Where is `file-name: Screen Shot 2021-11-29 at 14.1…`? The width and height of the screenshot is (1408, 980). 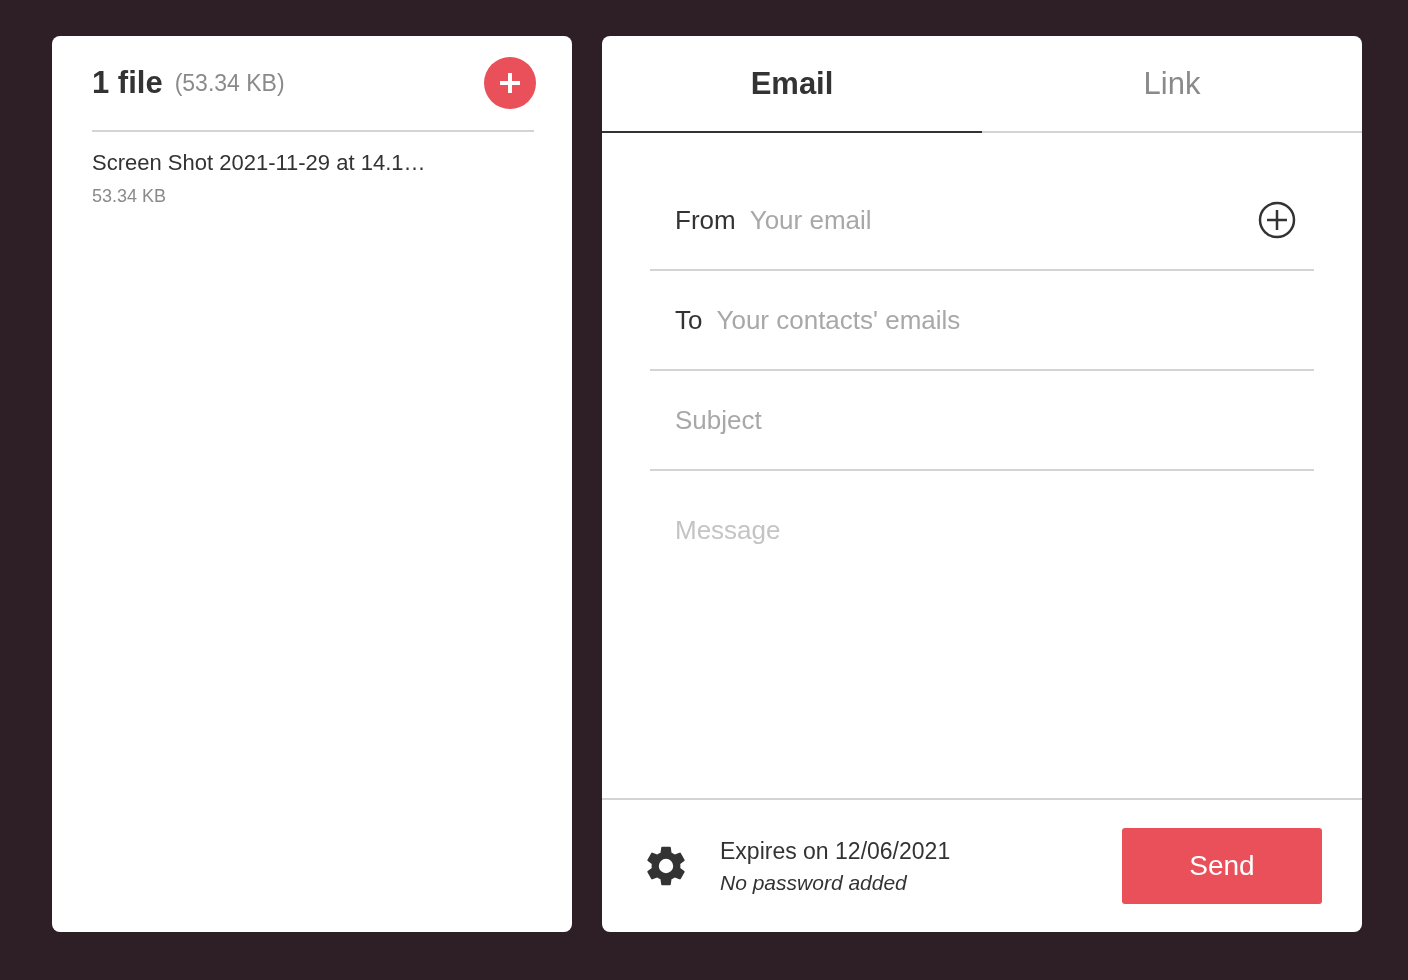
file-name: Screen Shot 2021-11-29 at 14.1… is located at coordinates (259, 163).